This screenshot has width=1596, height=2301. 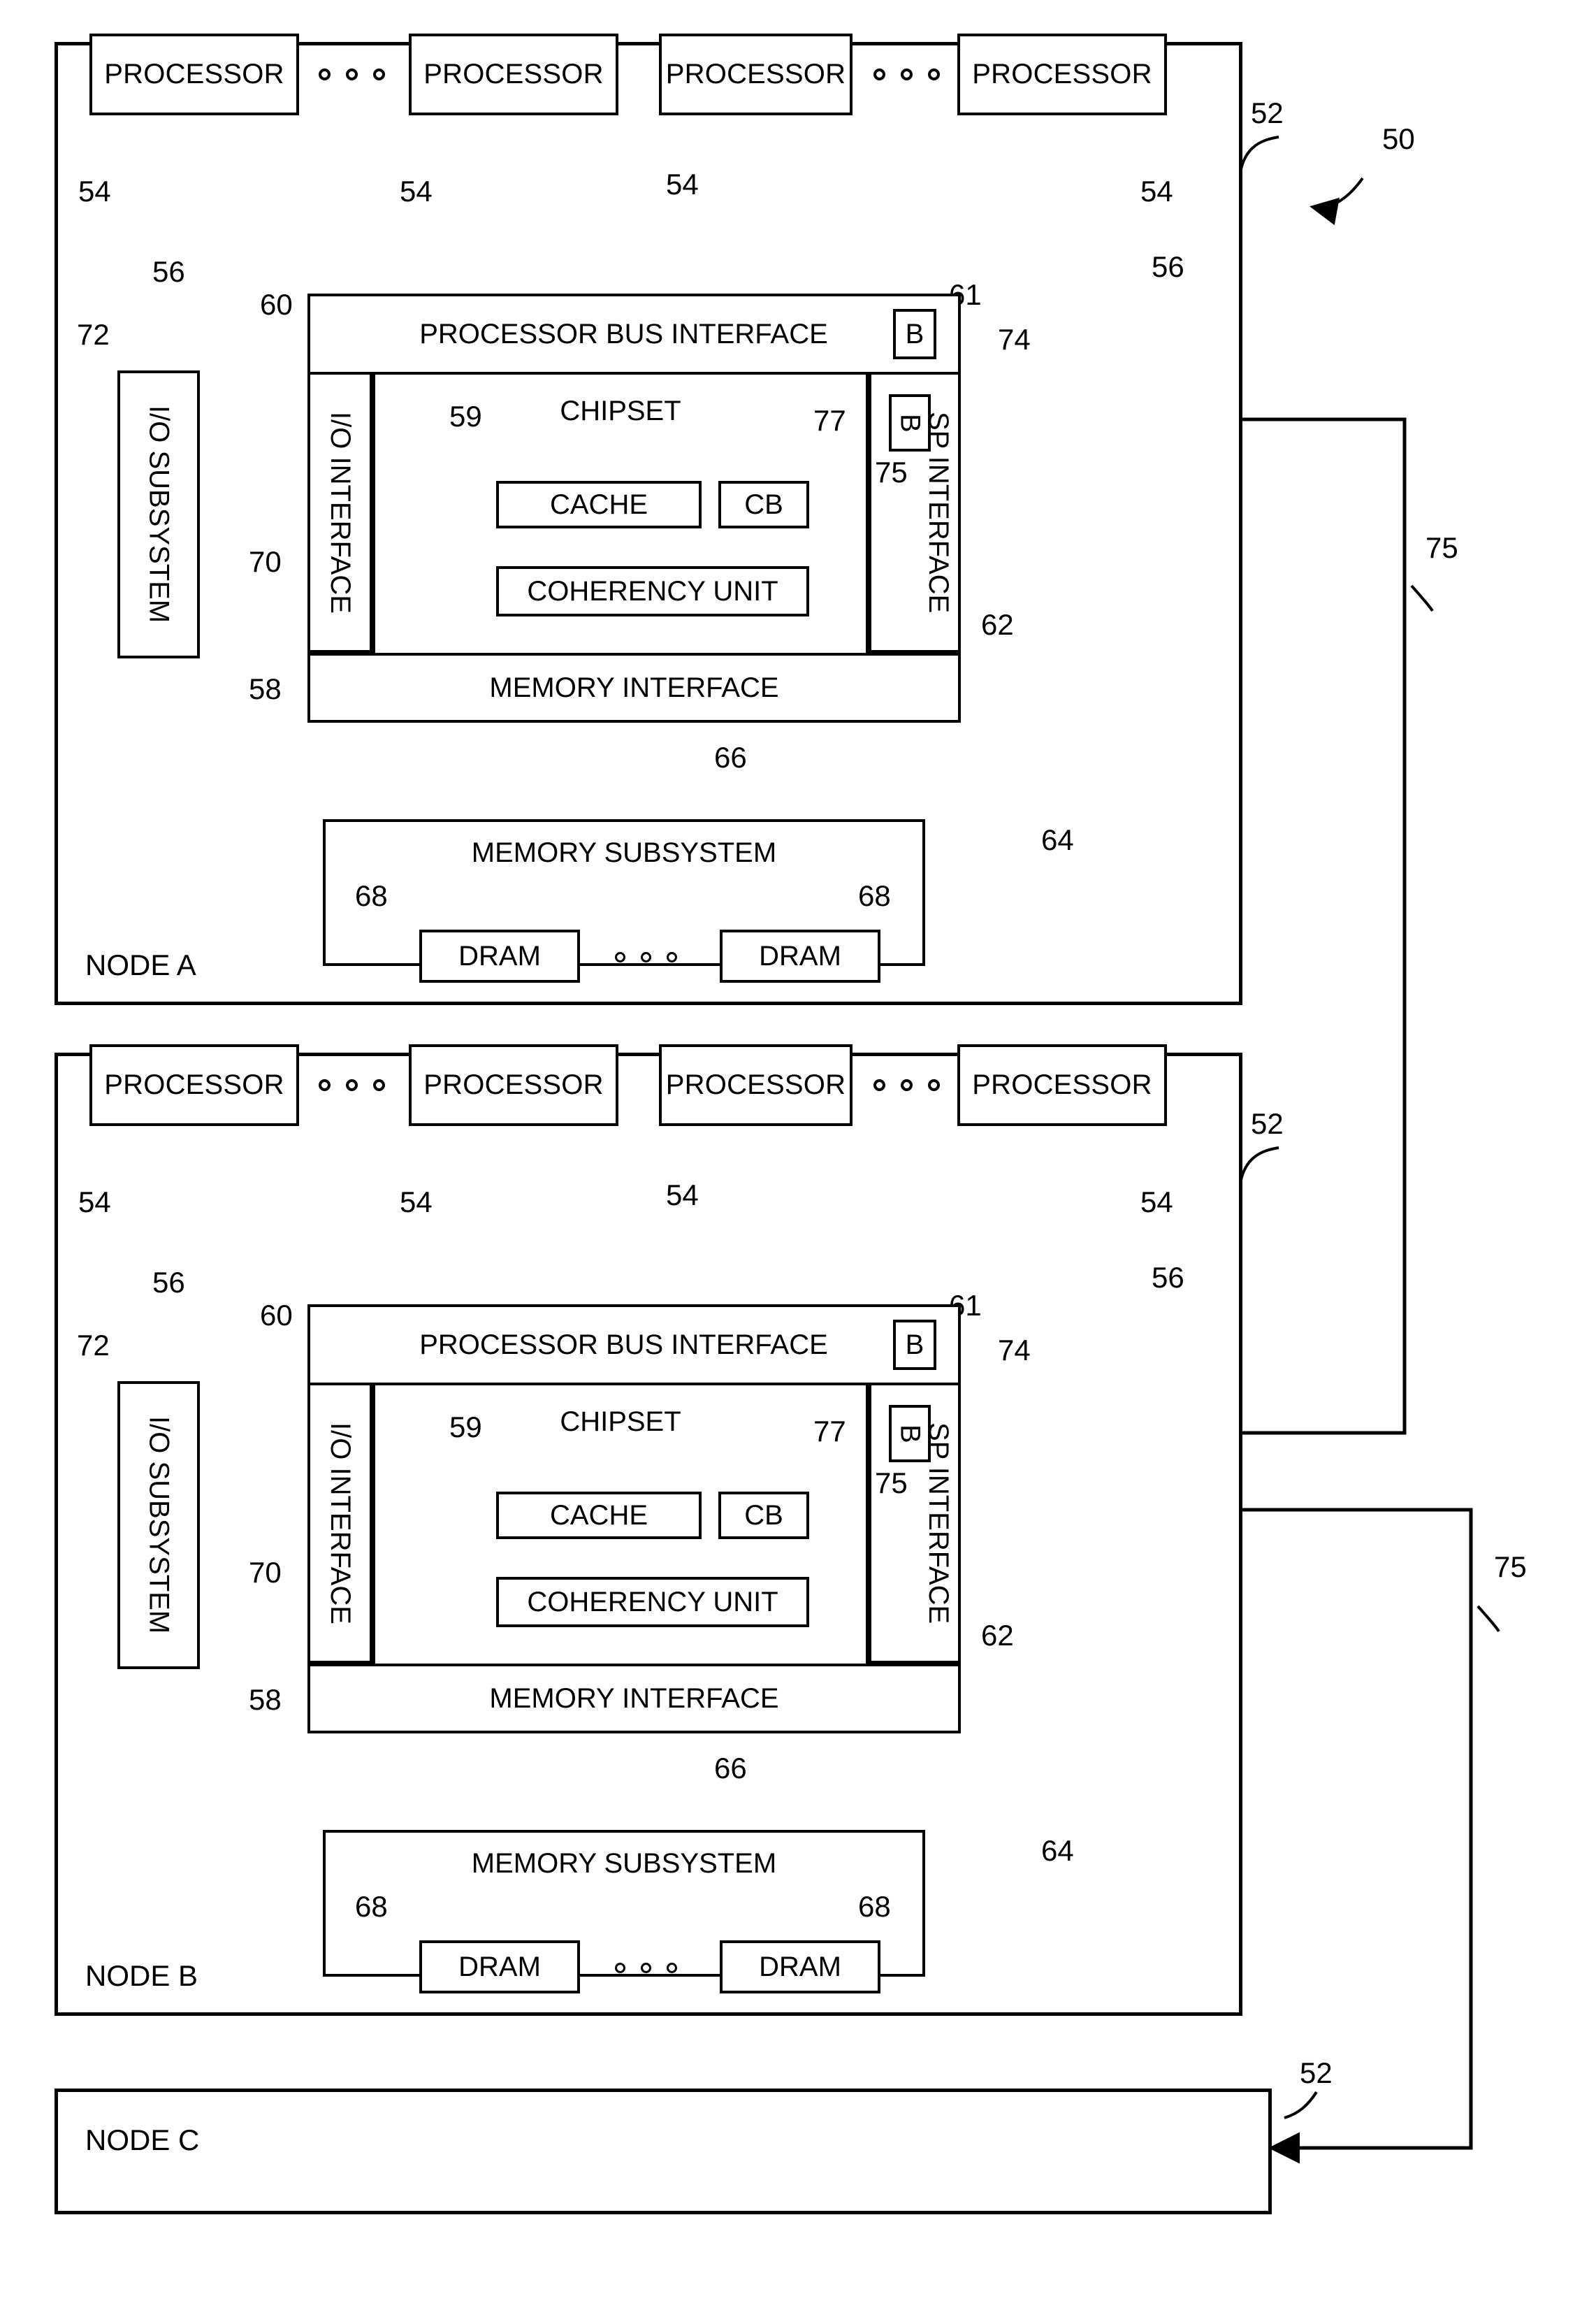 What do you see at coordinates (1316, 2072) in the screenshot?
I see `node-c-ref: 52` at bounding box center [1316, 2072].